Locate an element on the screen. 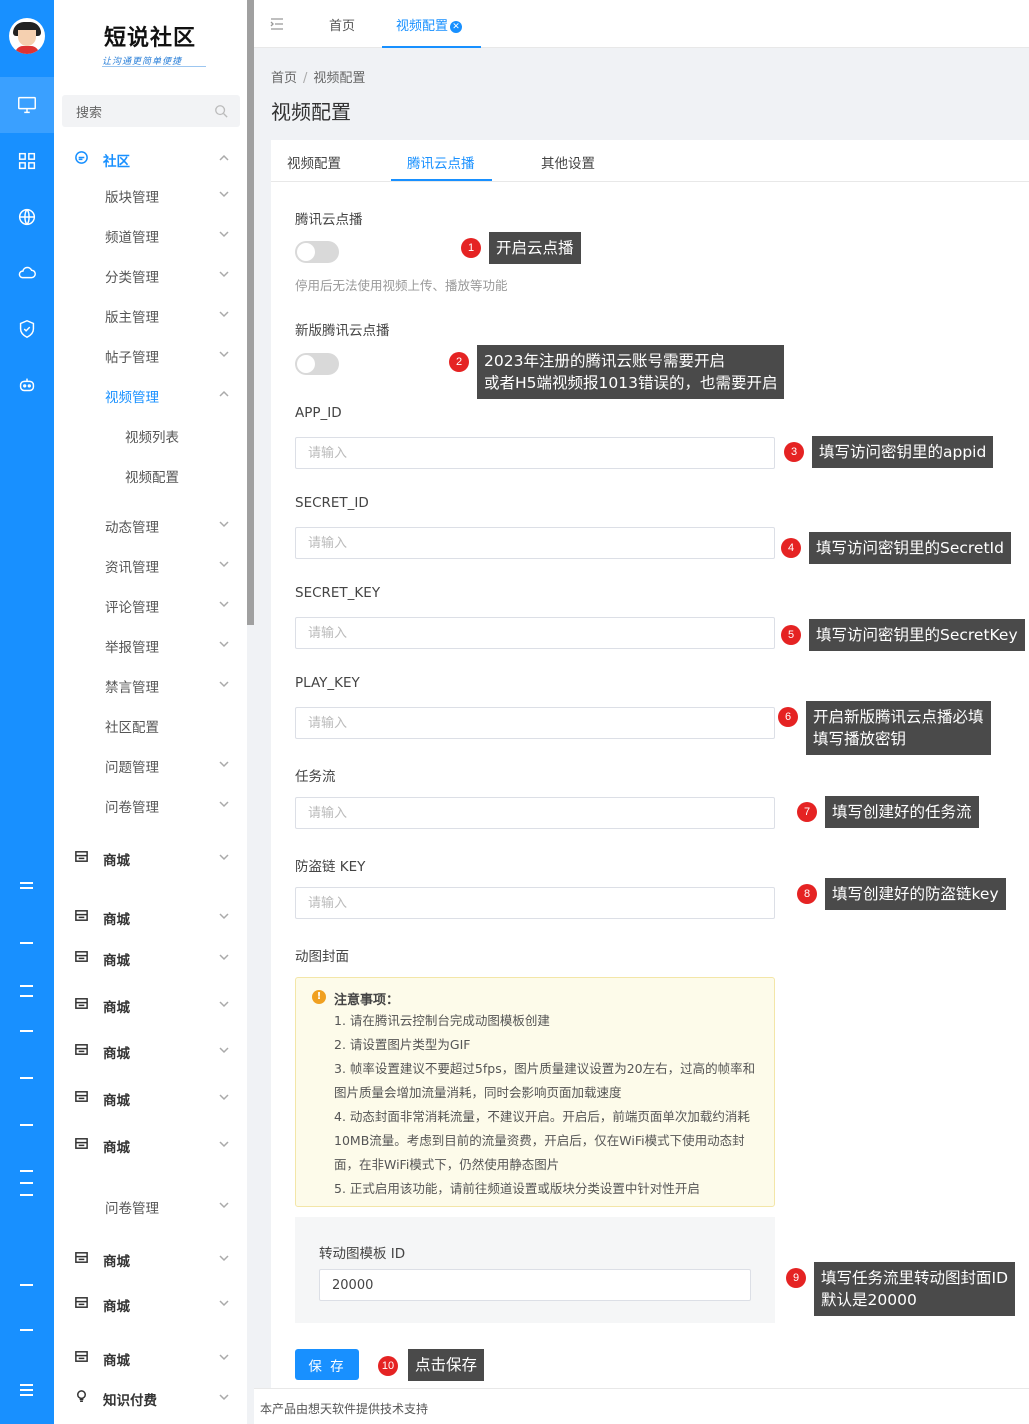 The height and width of the screenshot is (1424, 1029). close-icon: ✕ is located at coordinates (456, 27).